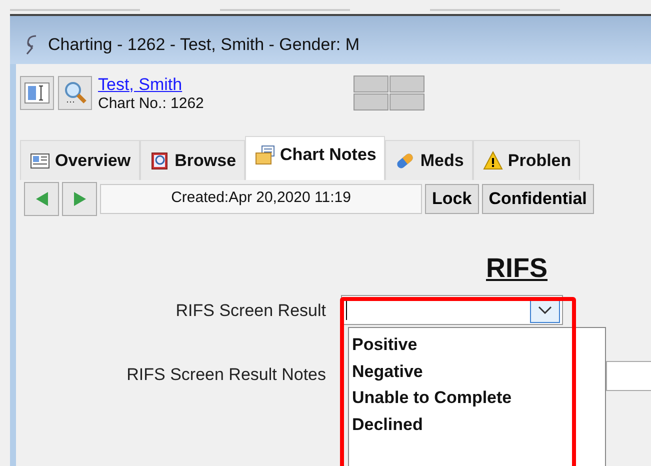 The width and height of the screenshot is (651, 466). I want to click on dropdown-option: Negative, so click(477, 371).